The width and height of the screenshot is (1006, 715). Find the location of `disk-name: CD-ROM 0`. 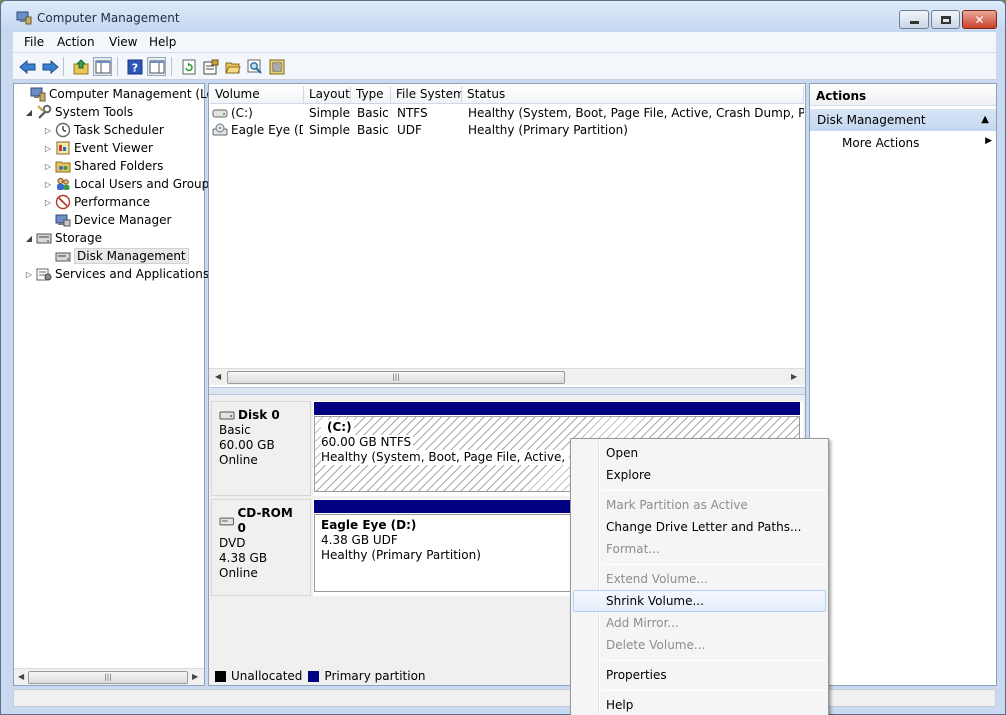

disk-name: CD-ROM 0 is located at coordinates (265, 520).